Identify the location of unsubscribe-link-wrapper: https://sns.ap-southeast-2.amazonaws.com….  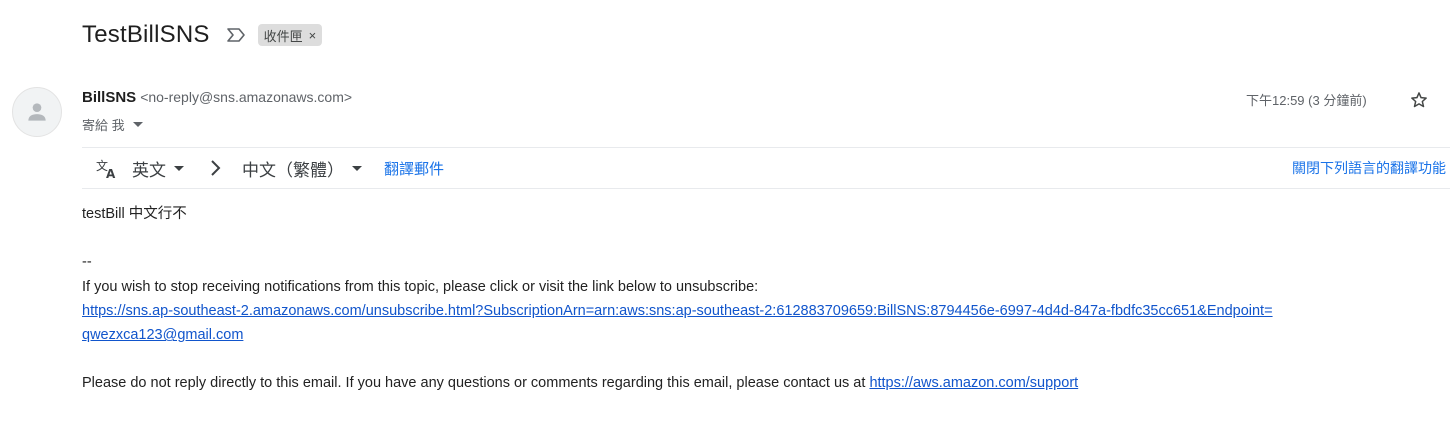
(762, 323).